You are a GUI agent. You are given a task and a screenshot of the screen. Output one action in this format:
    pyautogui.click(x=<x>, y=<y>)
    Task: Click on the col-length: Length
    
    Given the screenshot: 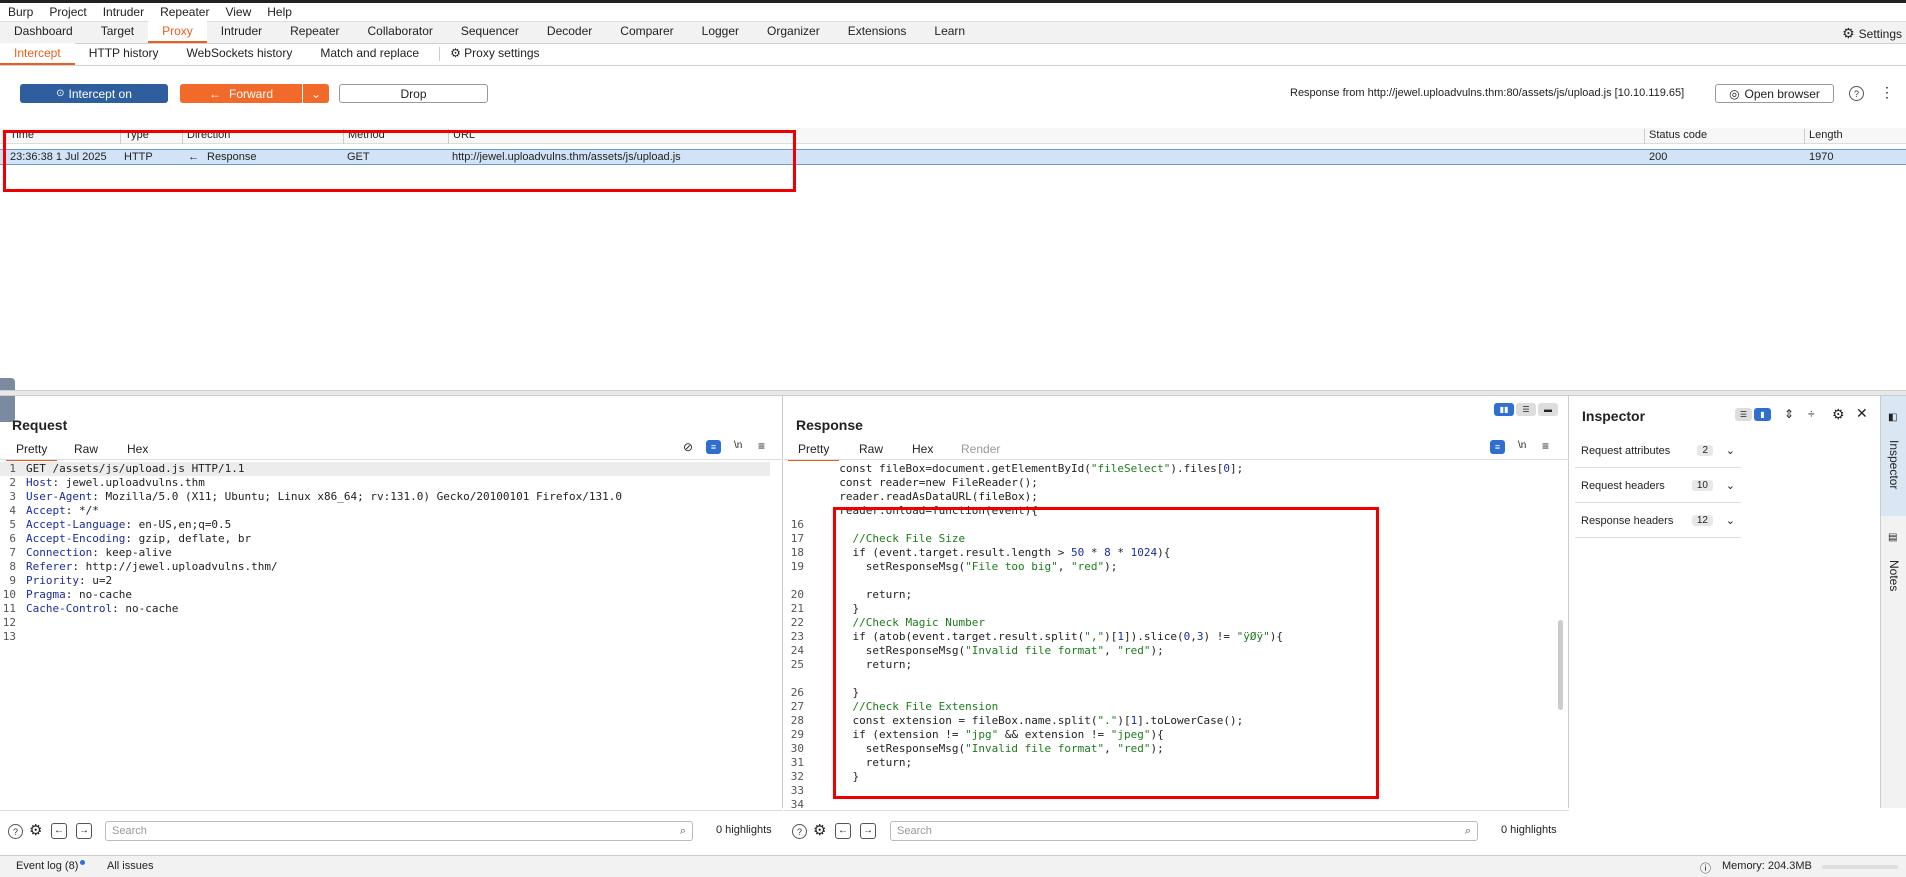 What is the action you would take?
    pyautogui.click(x=1823, y=136)
    